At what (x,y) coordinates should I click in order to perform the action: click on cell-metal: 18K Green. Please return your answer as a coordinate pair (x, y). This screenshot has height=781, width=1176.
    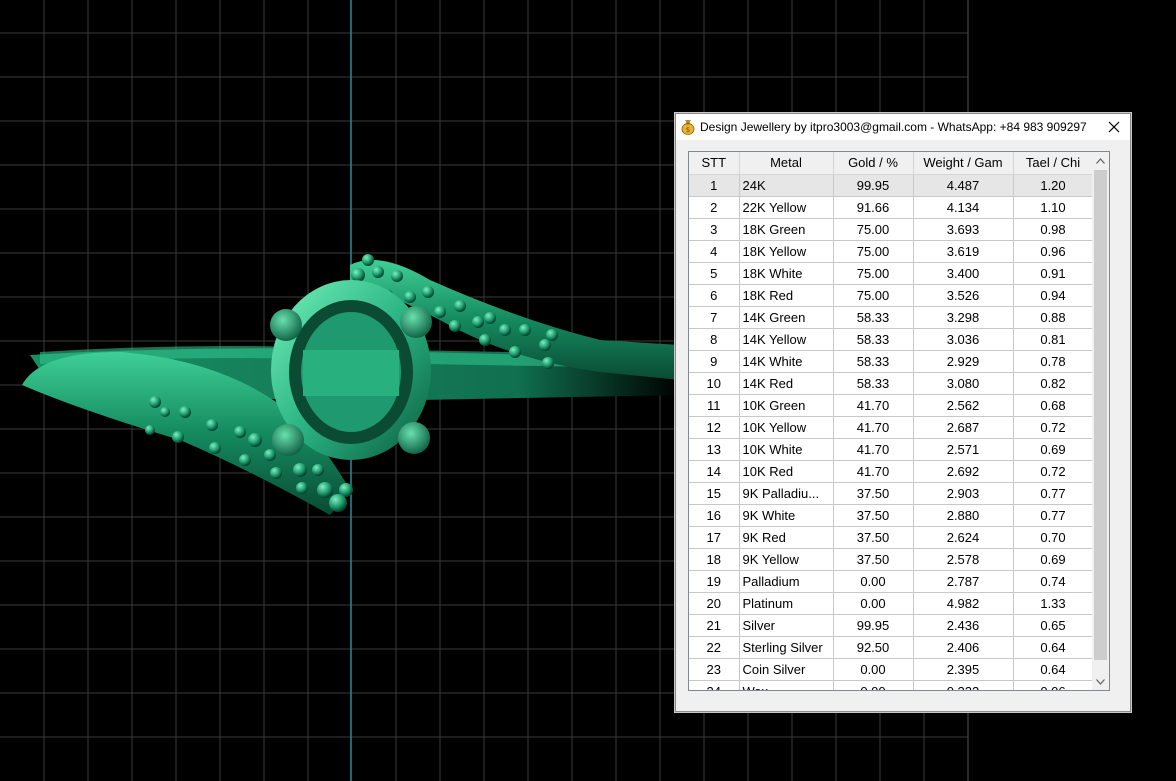
    Looking at the image, I should click on (786, 229).